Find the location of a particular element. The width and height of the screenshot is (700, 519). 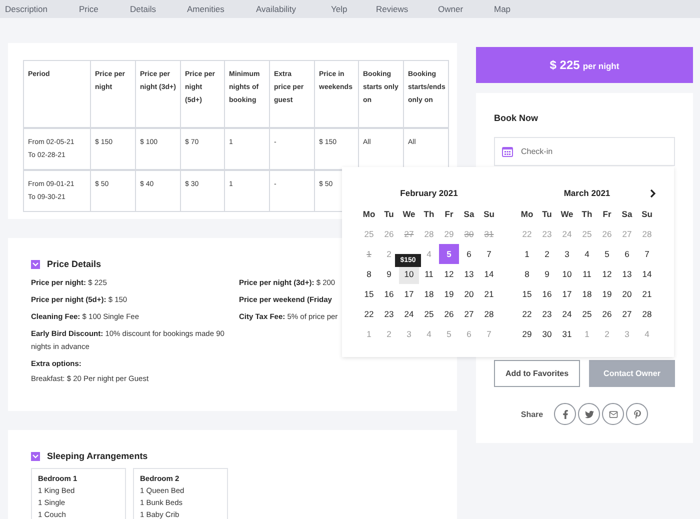

booking-title: Book Now is located at coordinates (516, 118).